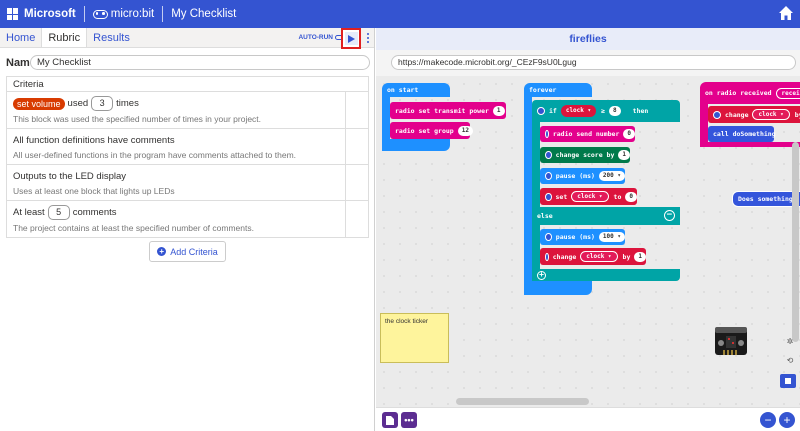 This screenshot has width=800, height=431. Describe the element at coordinates (787, 93) in the screenshot. I see `receive-param: receive` at that location.